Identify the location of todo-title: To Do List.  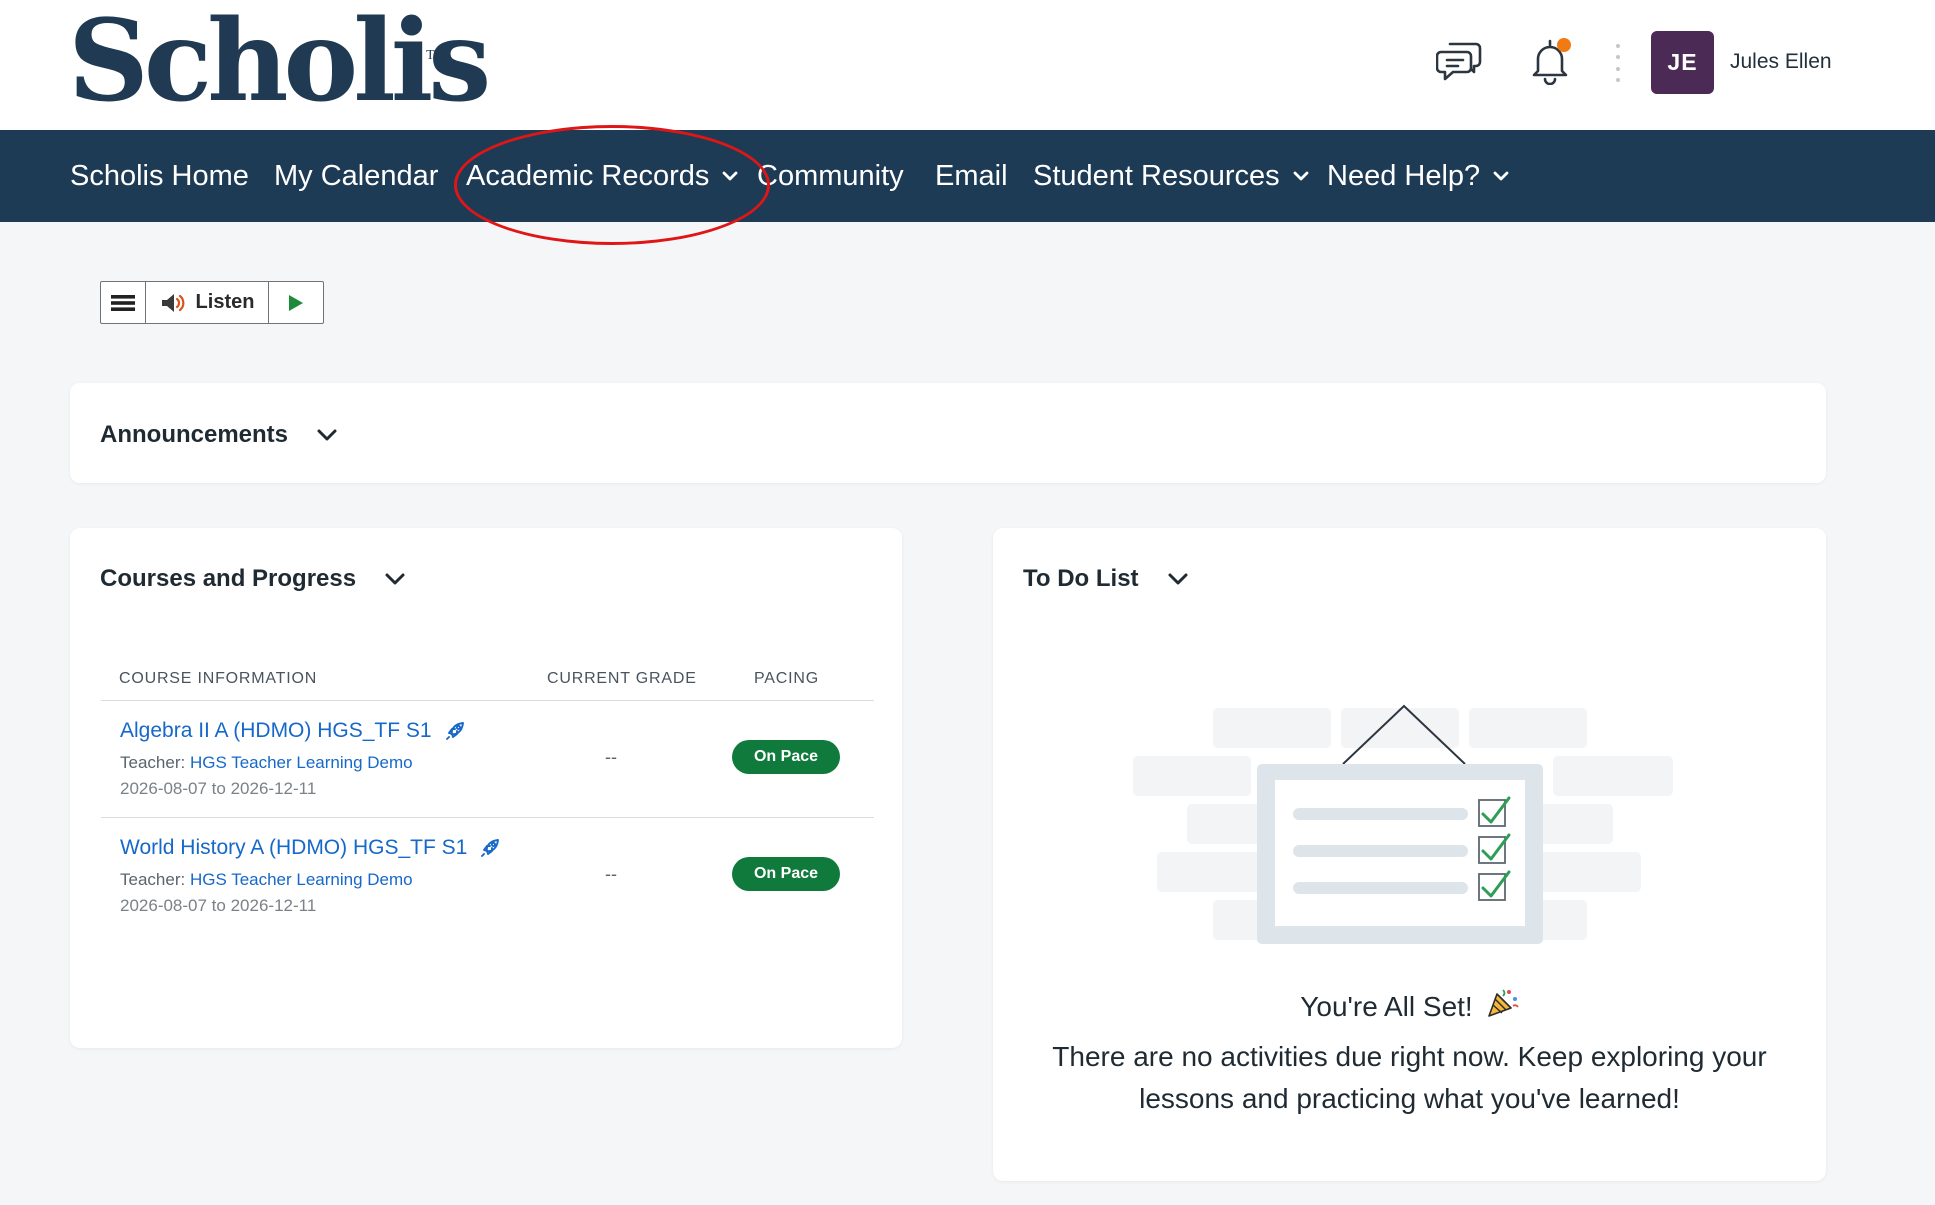
(1106, 579).